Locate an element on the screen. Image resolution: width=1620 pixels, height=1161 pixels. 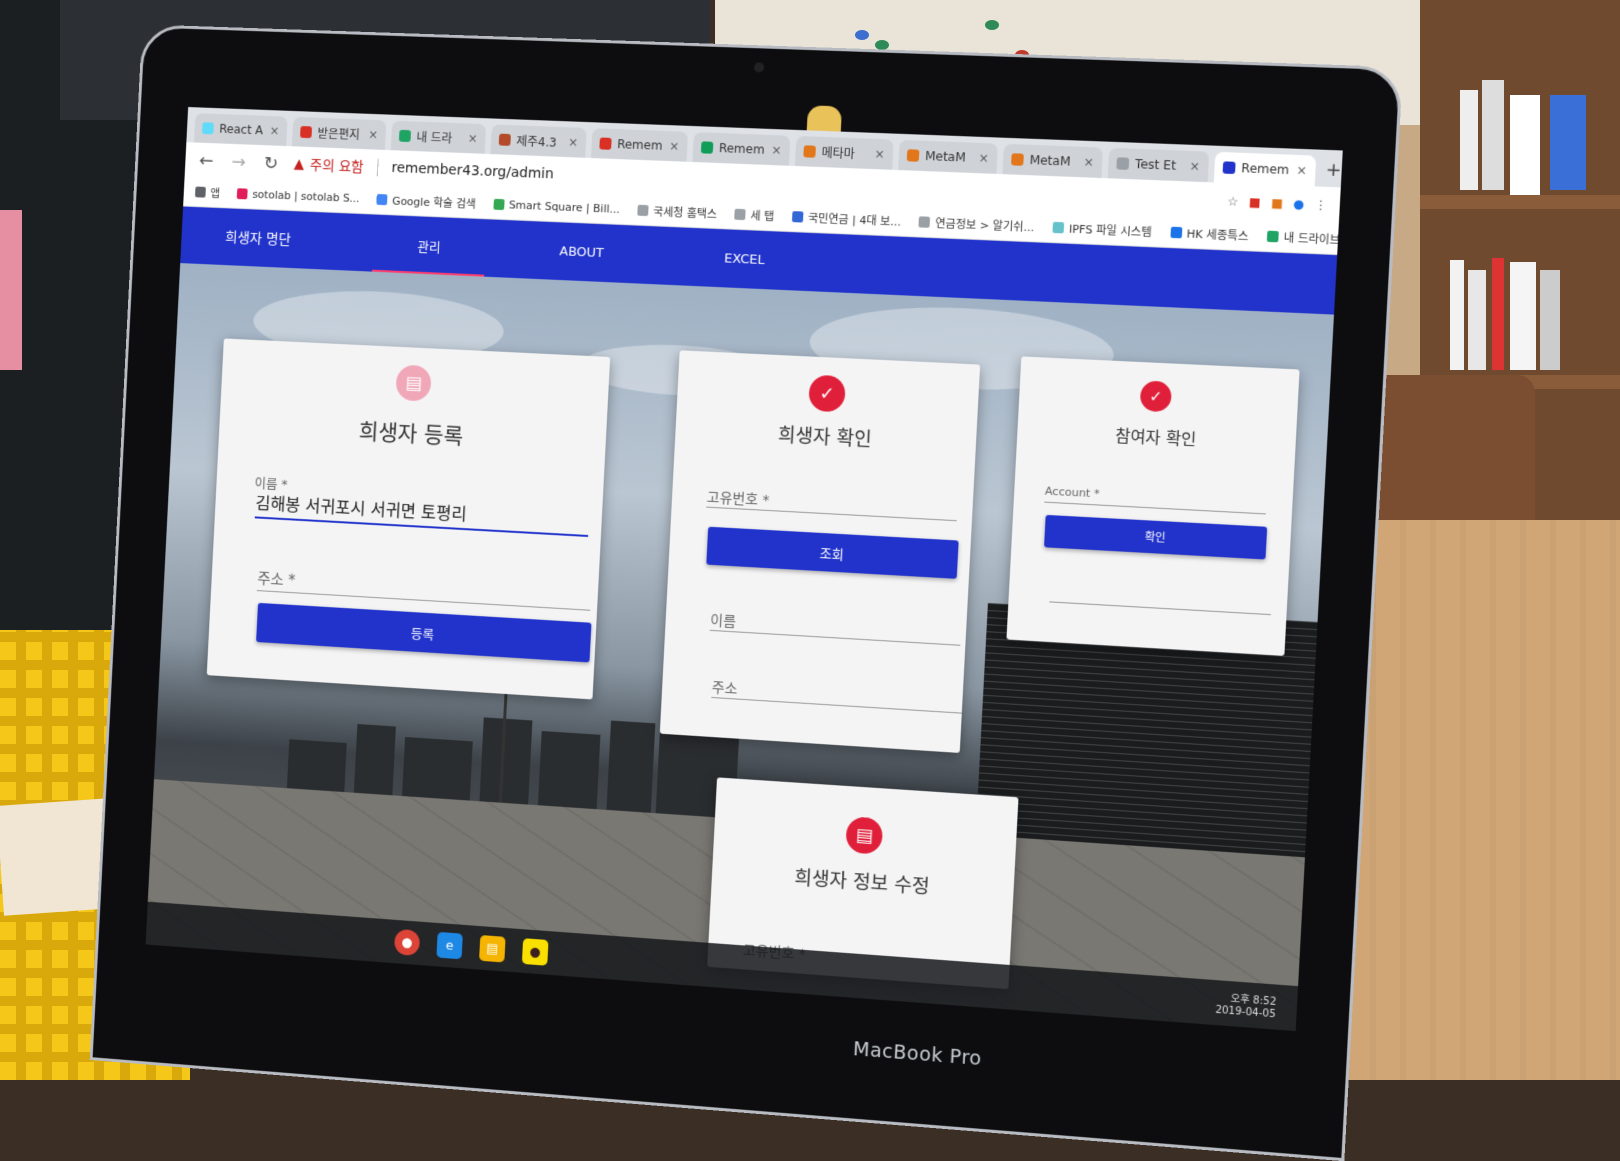
account-field-label: Account * is located at coordinates (1072, 492).